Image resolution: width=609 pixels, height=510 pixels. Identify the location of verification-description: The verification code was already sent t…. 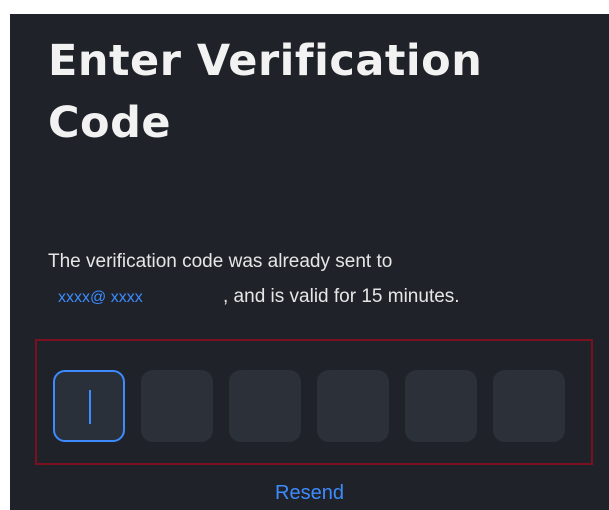
(318, 280).